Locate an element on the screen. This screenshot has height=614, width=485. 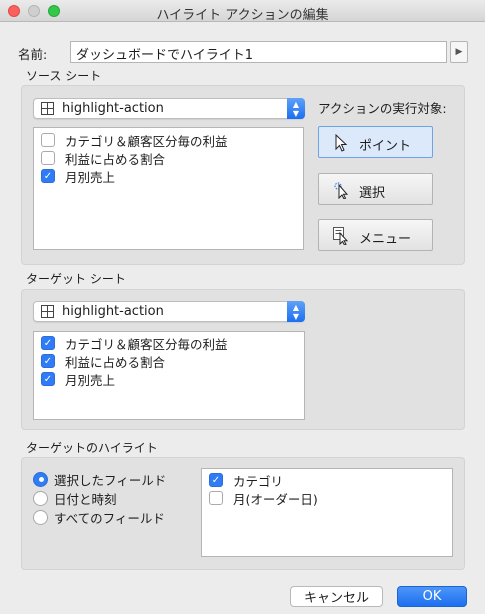
cancel-button: キャンセル is located at coordinates (336, 596).